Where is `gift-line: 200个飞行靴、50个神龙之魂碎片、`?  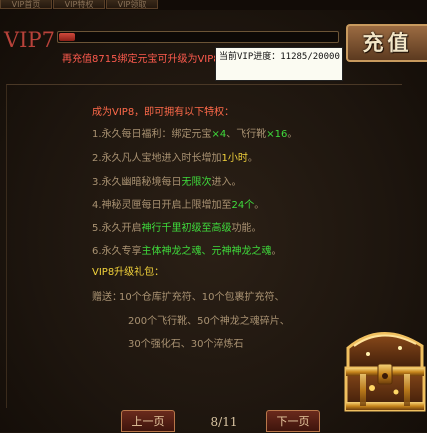
gift-line: 200个飞行靴、50个神龙之魂碎片、 is located at coordinates (209, 321).